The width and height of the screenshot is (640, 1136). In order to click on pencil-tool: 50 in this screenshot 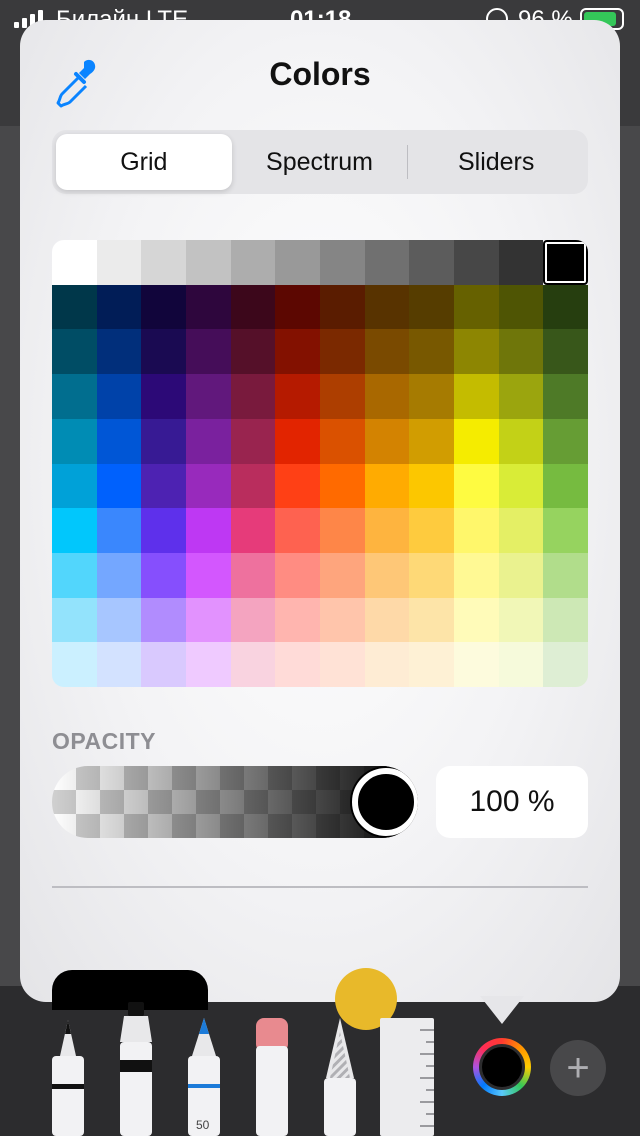, I will do `click(204, 1076)`.